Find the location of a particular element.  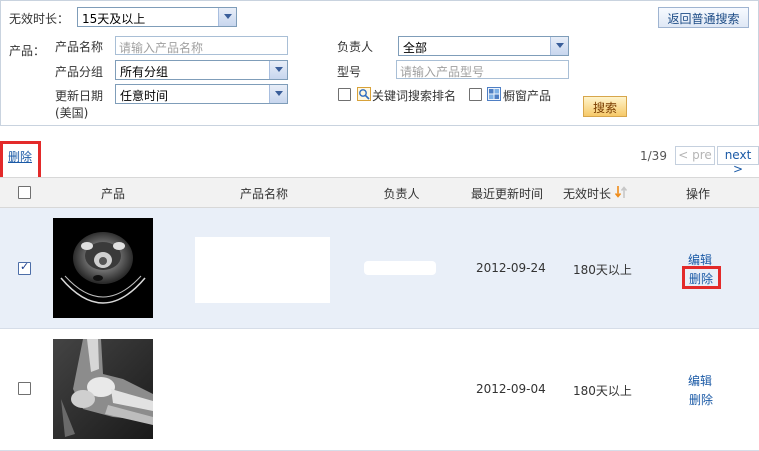

product-name-placeholder: 请输入产品名称 is located at coordinates (161, 48).